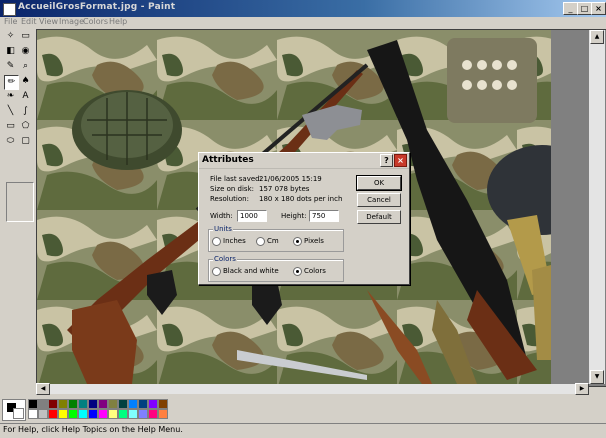 Image resolution: width=606 pixels, height=438 pixels. I want to click on title-bar: AccueilGrosFormat.jpg - Paint _ □ ×, so click(303, 8).